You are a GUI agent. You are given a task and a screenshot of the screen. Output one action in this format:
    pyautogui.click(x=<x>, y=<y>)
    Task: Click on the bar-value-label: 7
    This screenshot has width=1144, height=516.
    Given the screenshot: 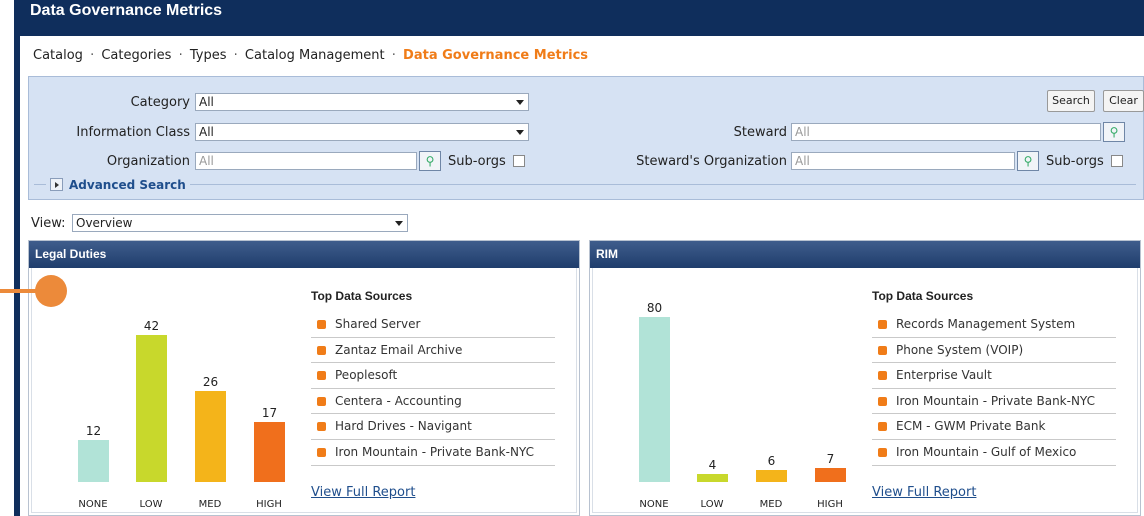 What is the action you would take?
    pyautogui.click(x=830, y=459)
    